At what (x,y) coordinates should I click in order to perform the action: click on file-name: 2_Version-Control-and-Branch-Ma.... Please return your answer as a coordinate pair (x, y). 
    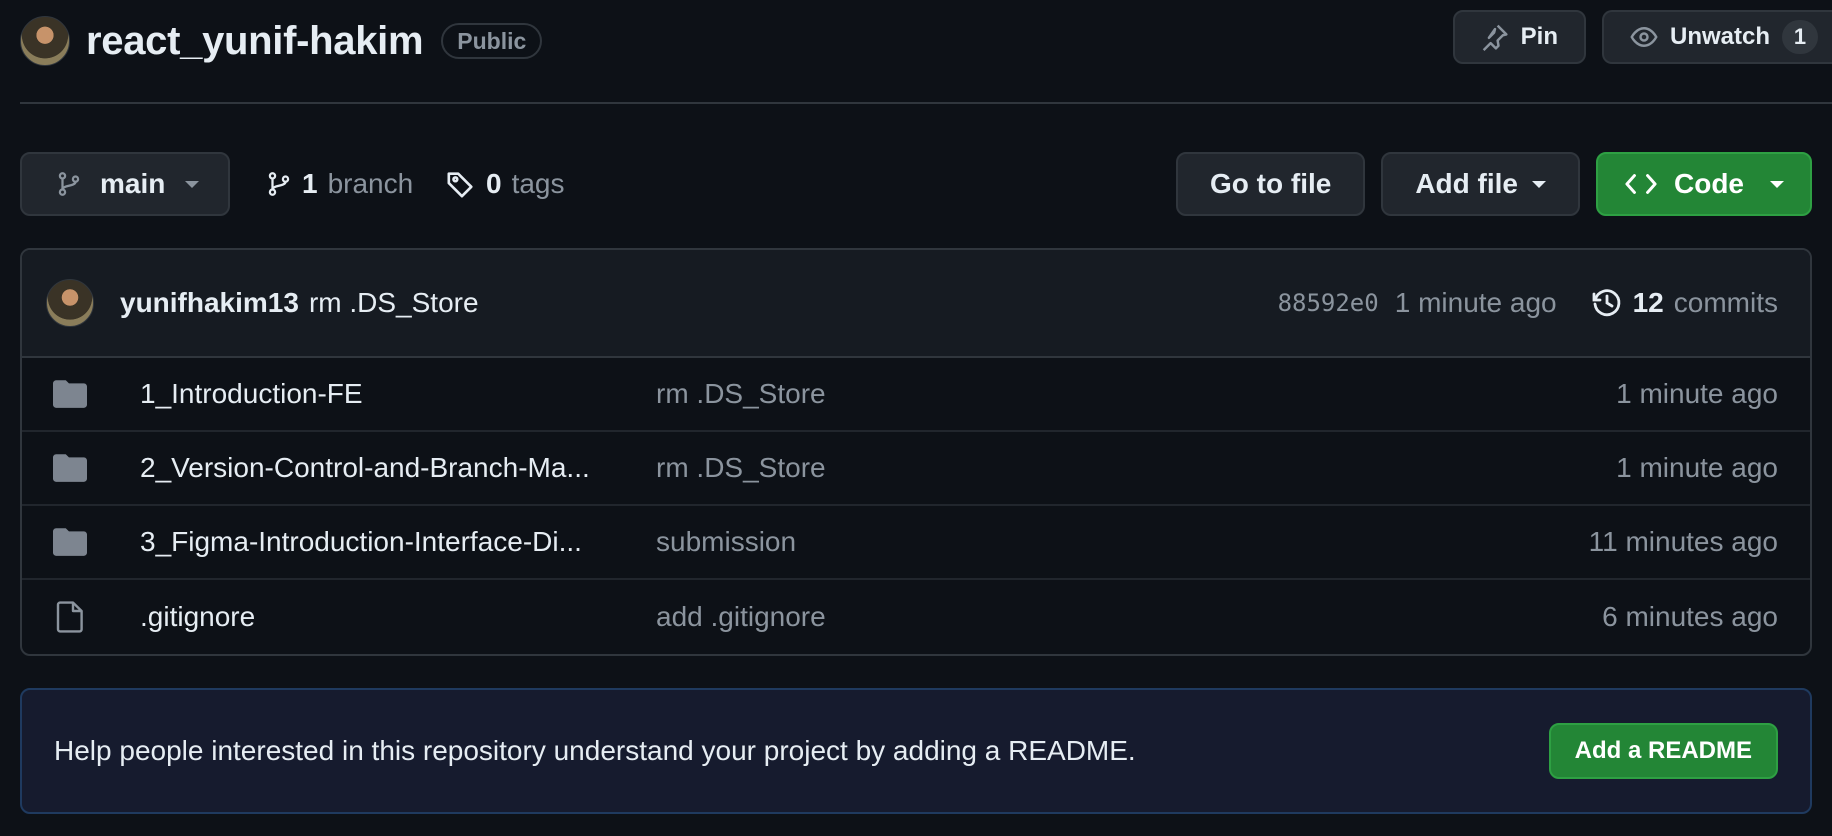
    Looking at the image, I should click on (390, 468).